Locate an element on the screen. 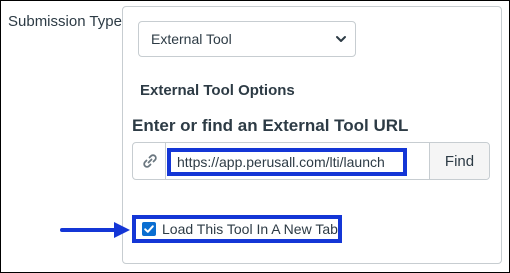 The image size is (510, 273). external-tool-options-heading: External Tool Options is located at coordinates (217, 90).